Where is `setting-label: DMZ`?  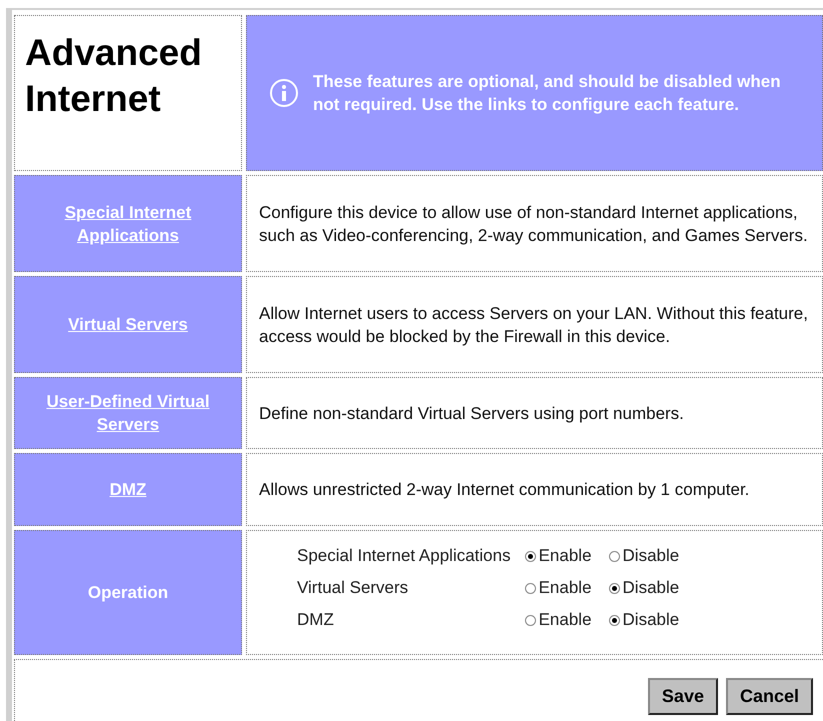 setting-label: DMZ is located at coordinates (316, 620).